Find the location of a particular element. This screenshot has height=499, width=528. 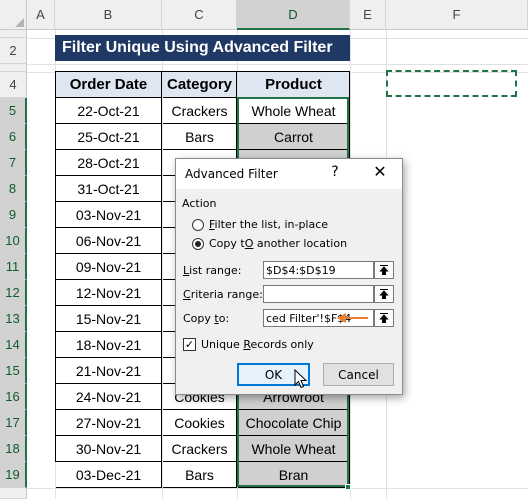

copy-to-location-label: Copy tO another location is located at coordinates (278, 243).